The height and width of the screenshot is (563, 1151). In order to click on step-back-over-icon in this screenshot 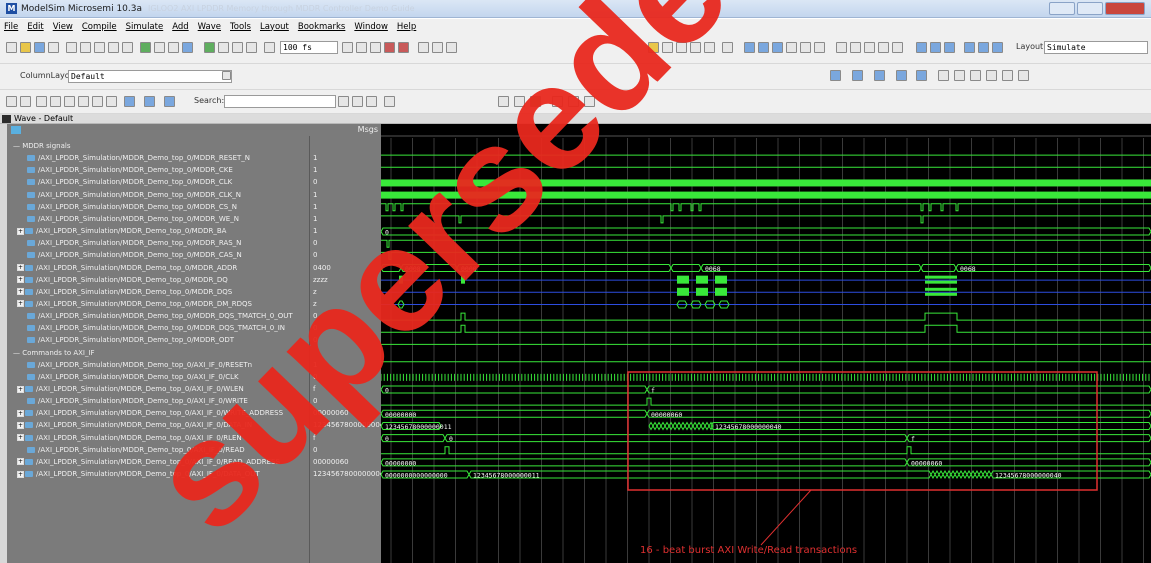, I will do `click(983, 47)`.